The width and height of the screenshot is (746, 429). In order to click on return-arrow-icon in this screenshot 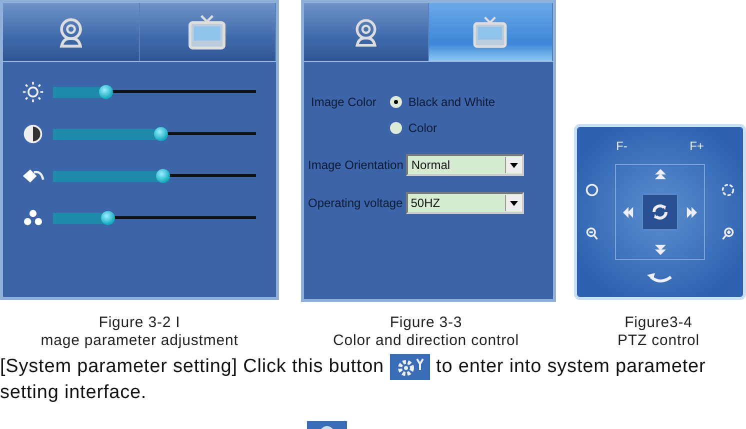, I will do `click(660, 278)`.